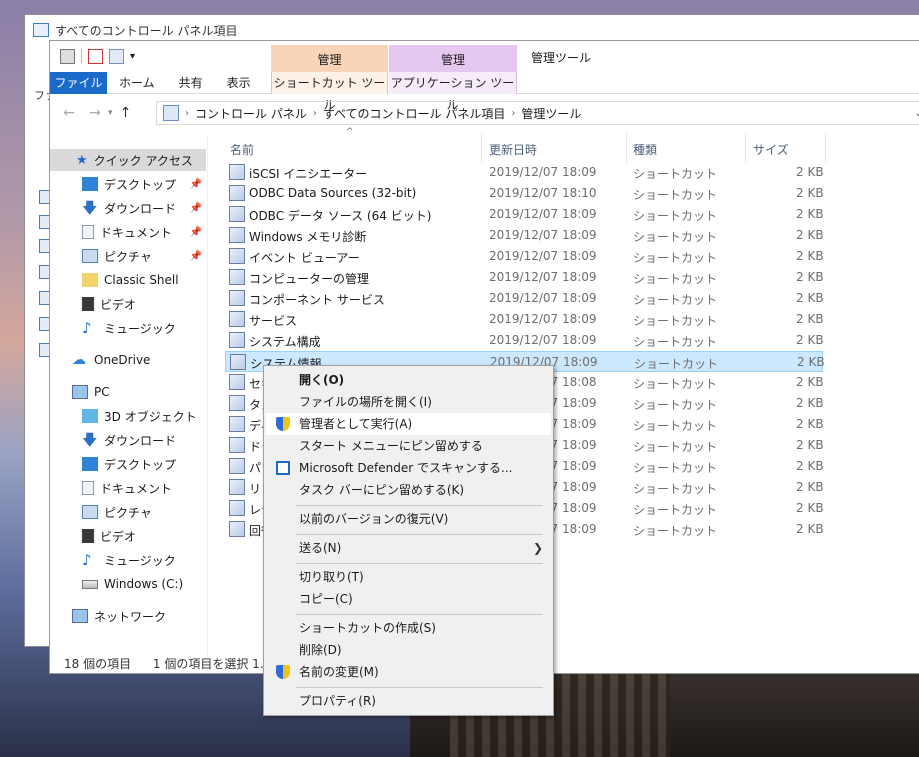  I want to click on sidebar-item-quick-access: ★ クイック アクセス, so click(128, 160).